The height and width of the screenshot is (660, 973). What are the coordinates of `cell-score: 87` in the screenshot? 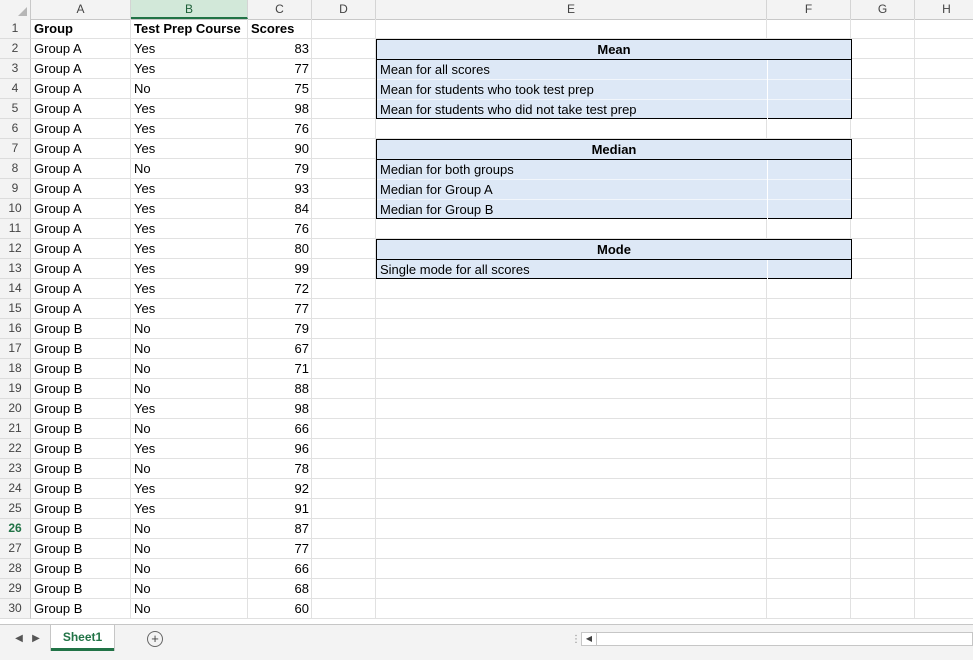 It's located at (280, 529).